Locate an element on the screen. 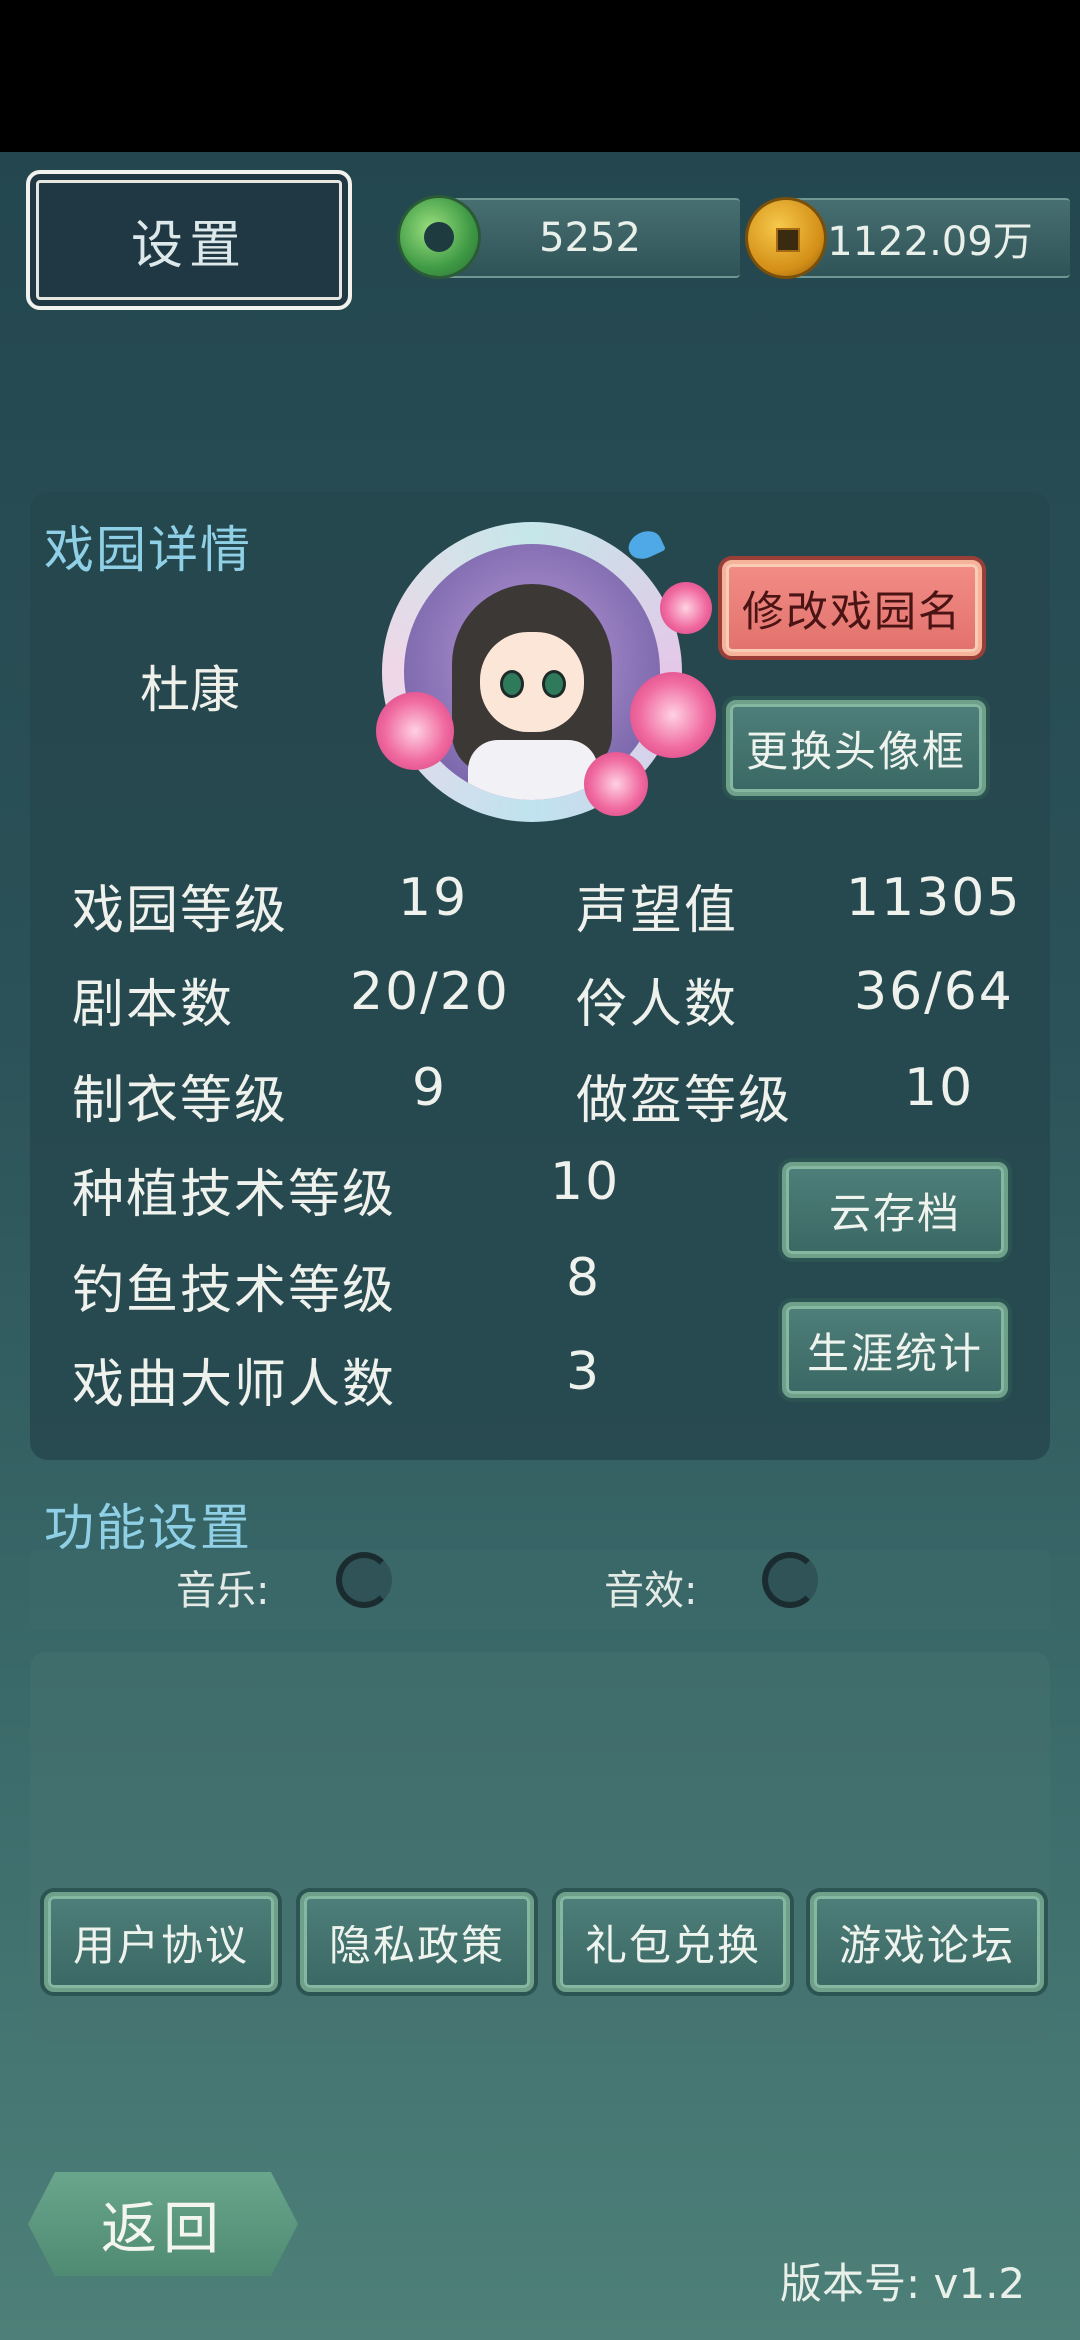 The width and height of the screenshot is (1080, 2340). stat-label: 戏曲大师人数 is located at coordinates (234, 1385).